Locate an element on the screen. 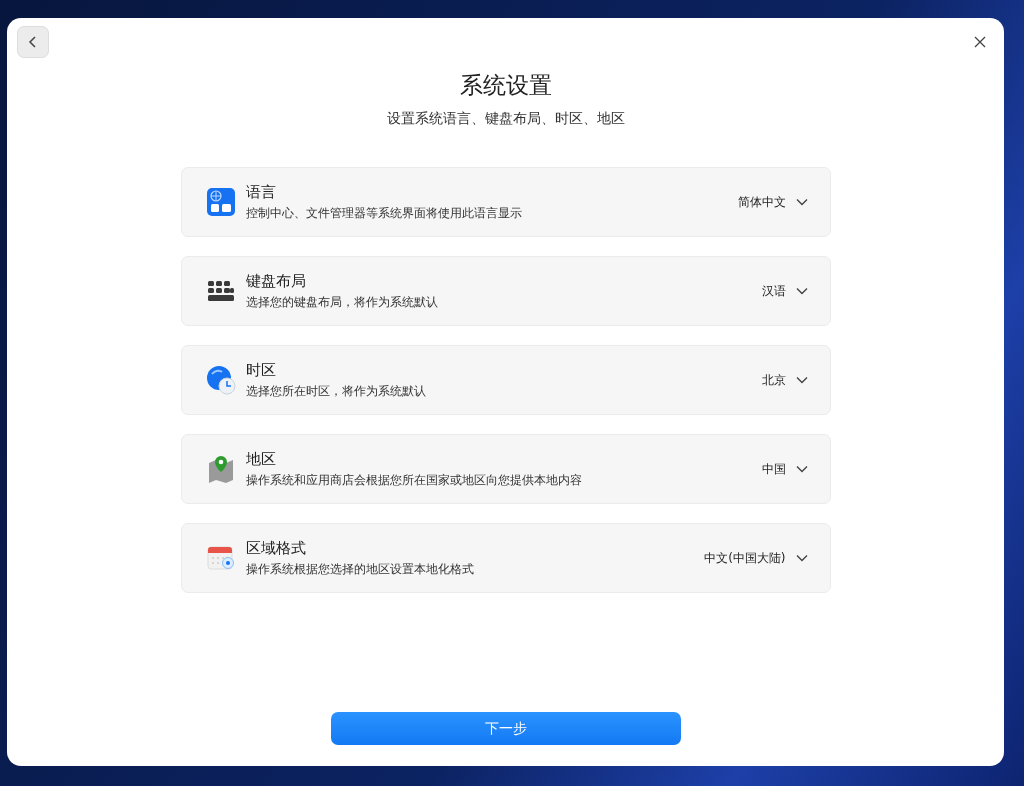  calendar-icon is located at coordinates (220, 558).